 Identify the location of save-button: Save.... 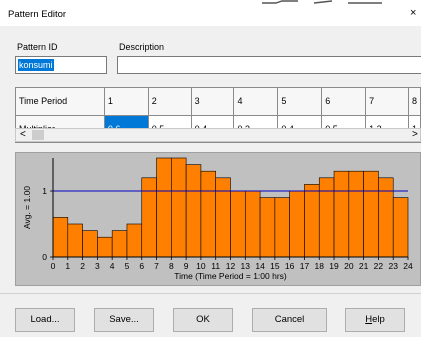
(124, 320).